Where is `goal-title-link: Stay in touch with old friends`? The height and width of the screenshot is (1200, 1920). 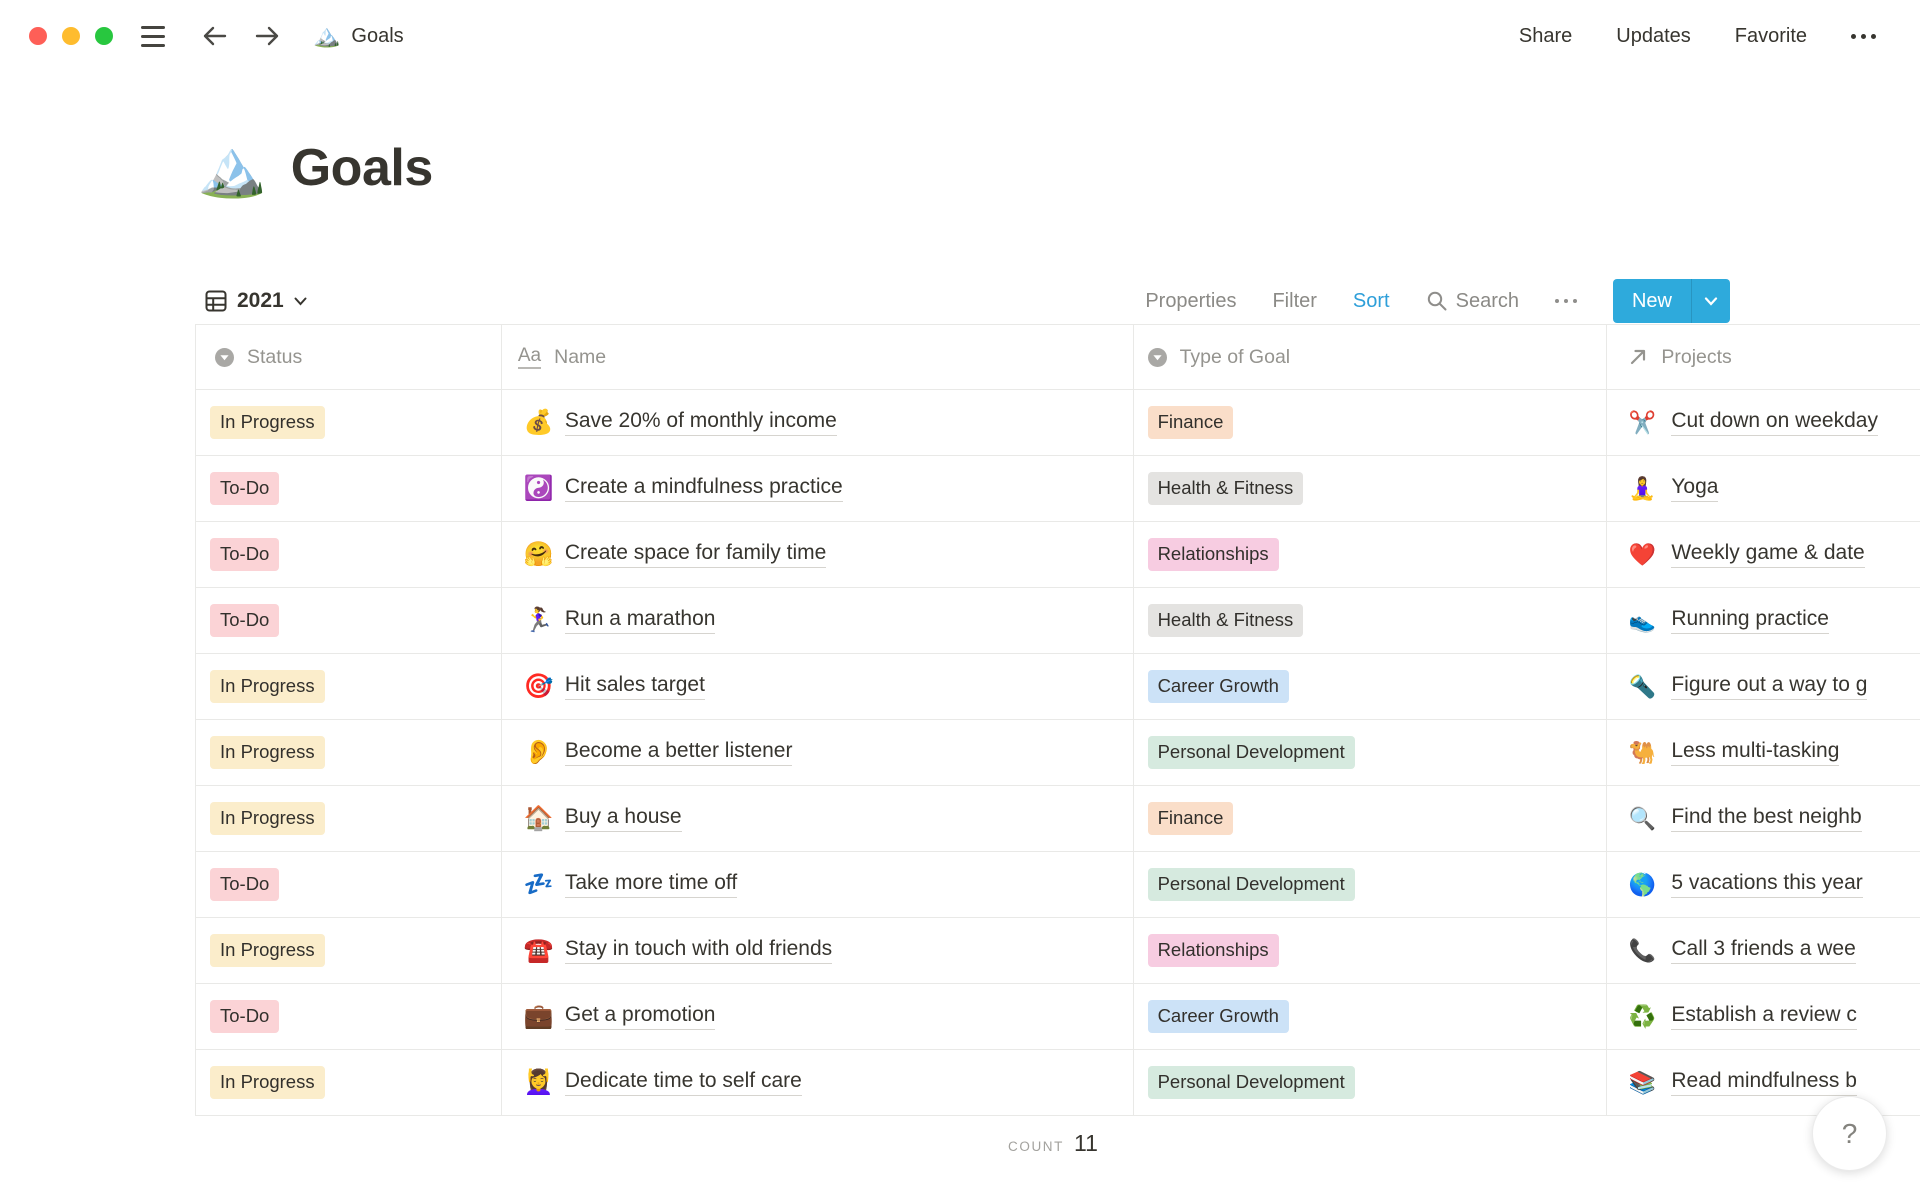 goal-title-link: Stay in touch with old friends is located at coordinates (698, 950).